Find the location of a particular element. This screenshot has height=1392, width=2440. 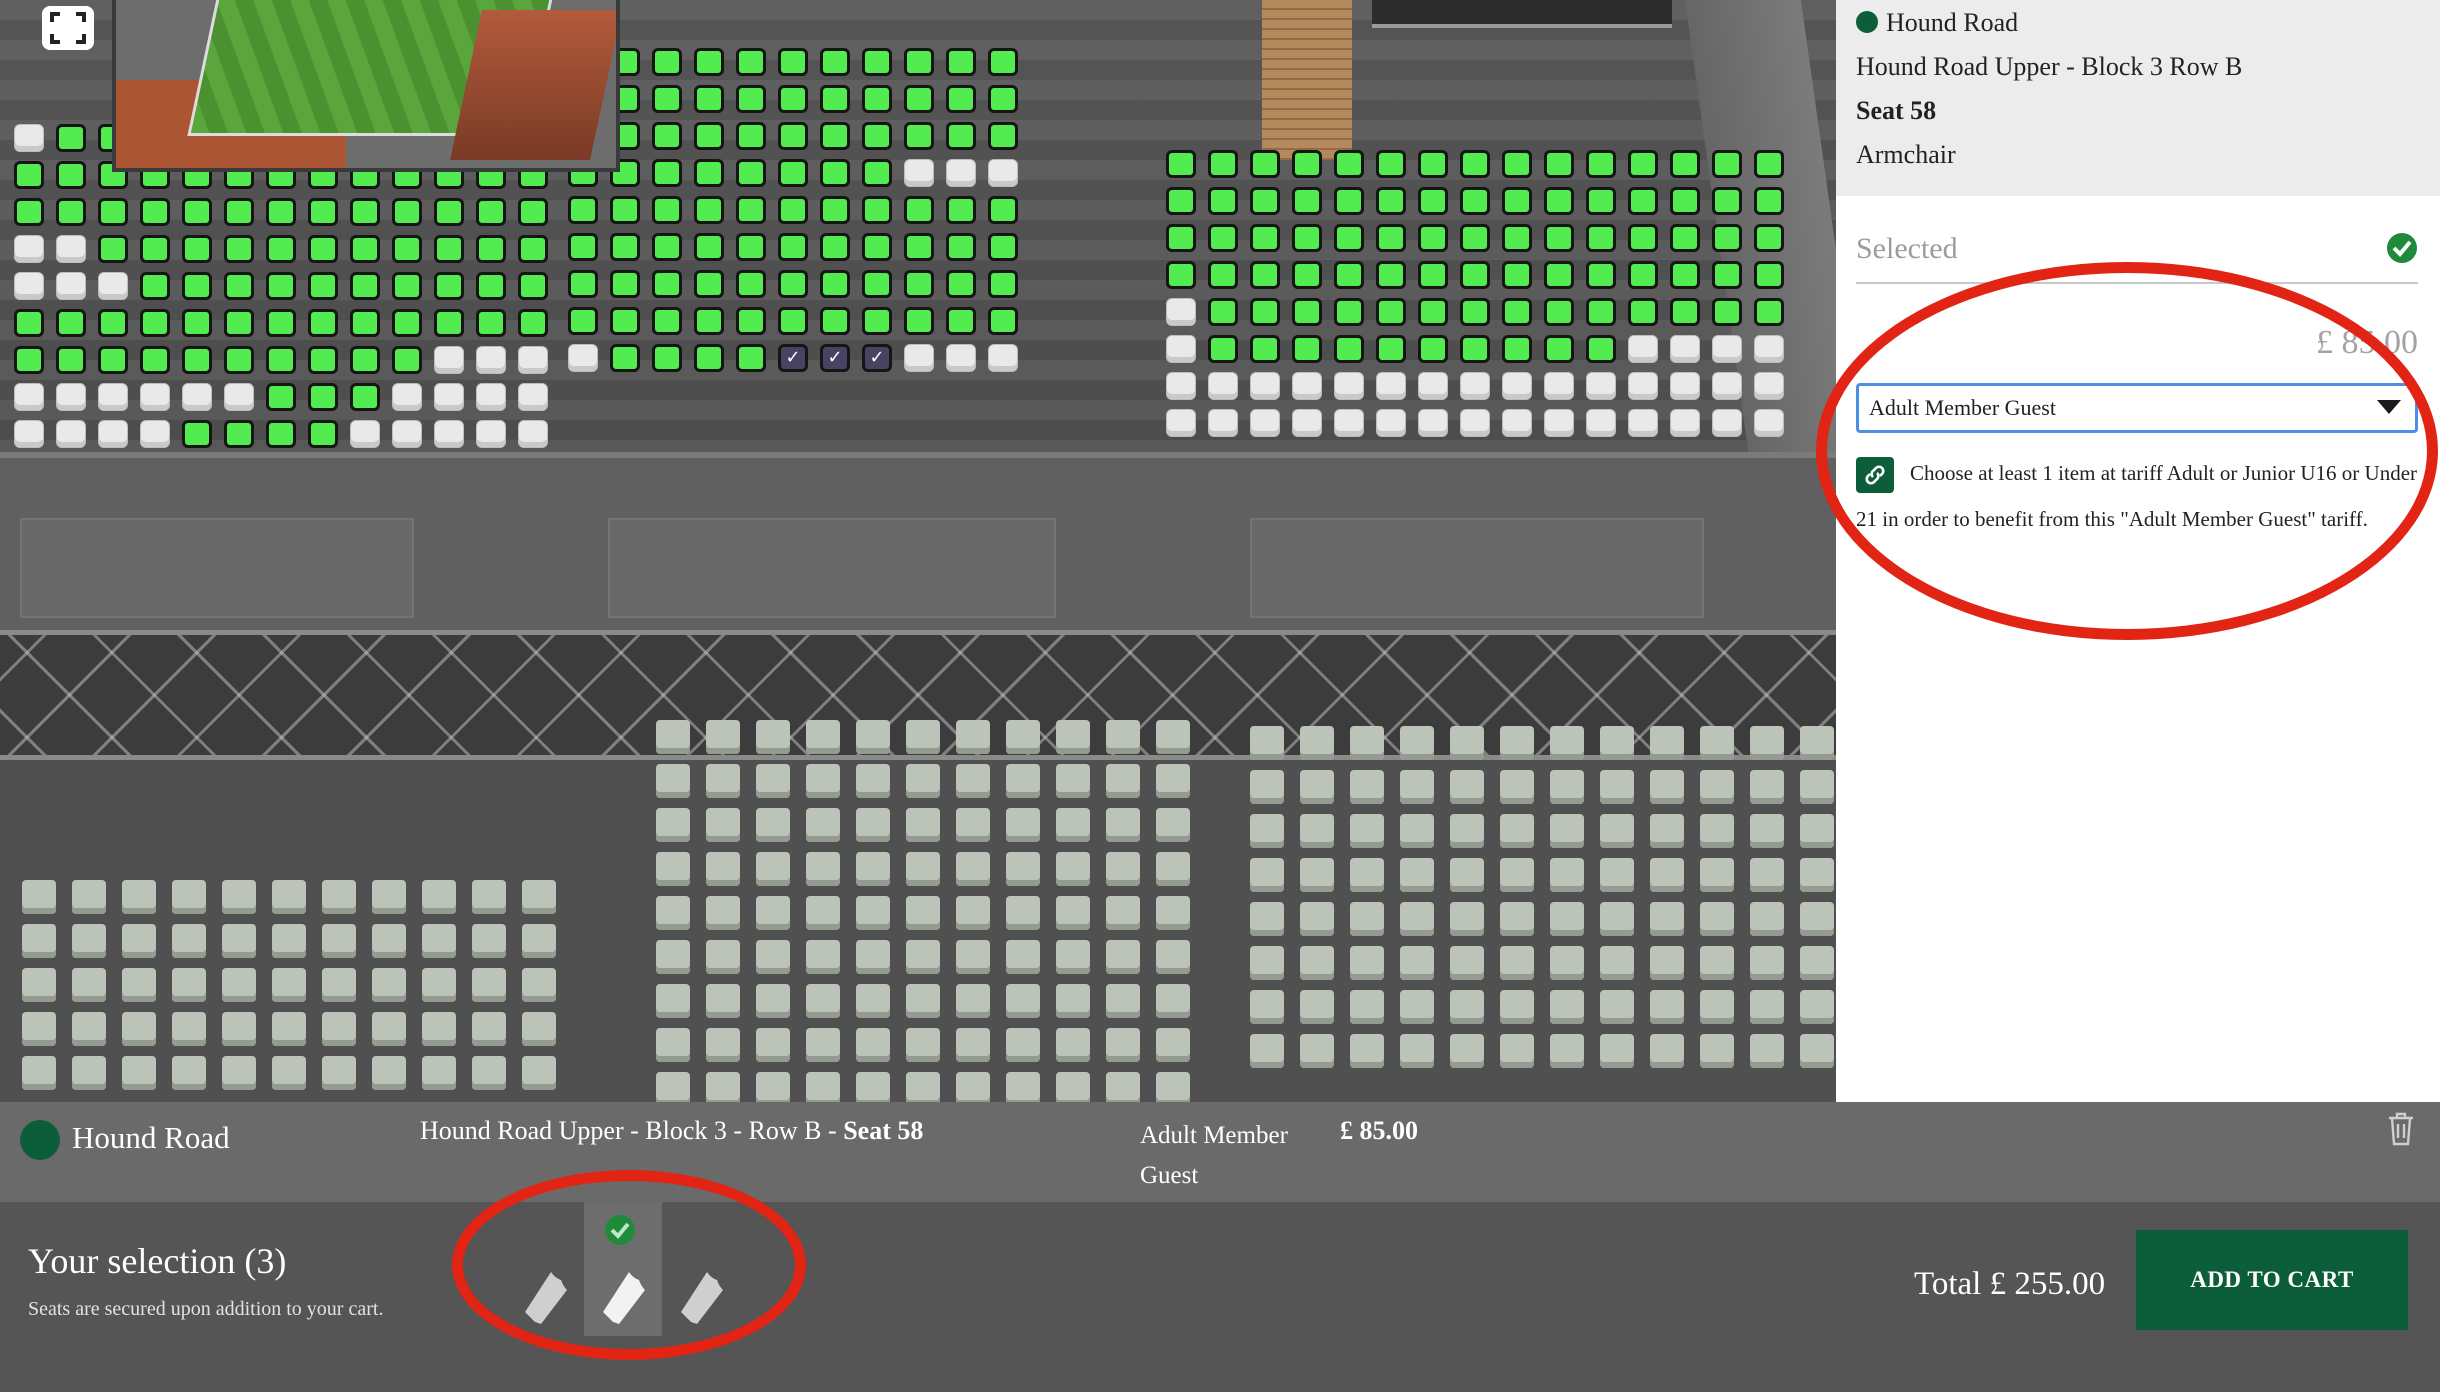

seat-selected: ✓ is located at coordinates (835, 358).